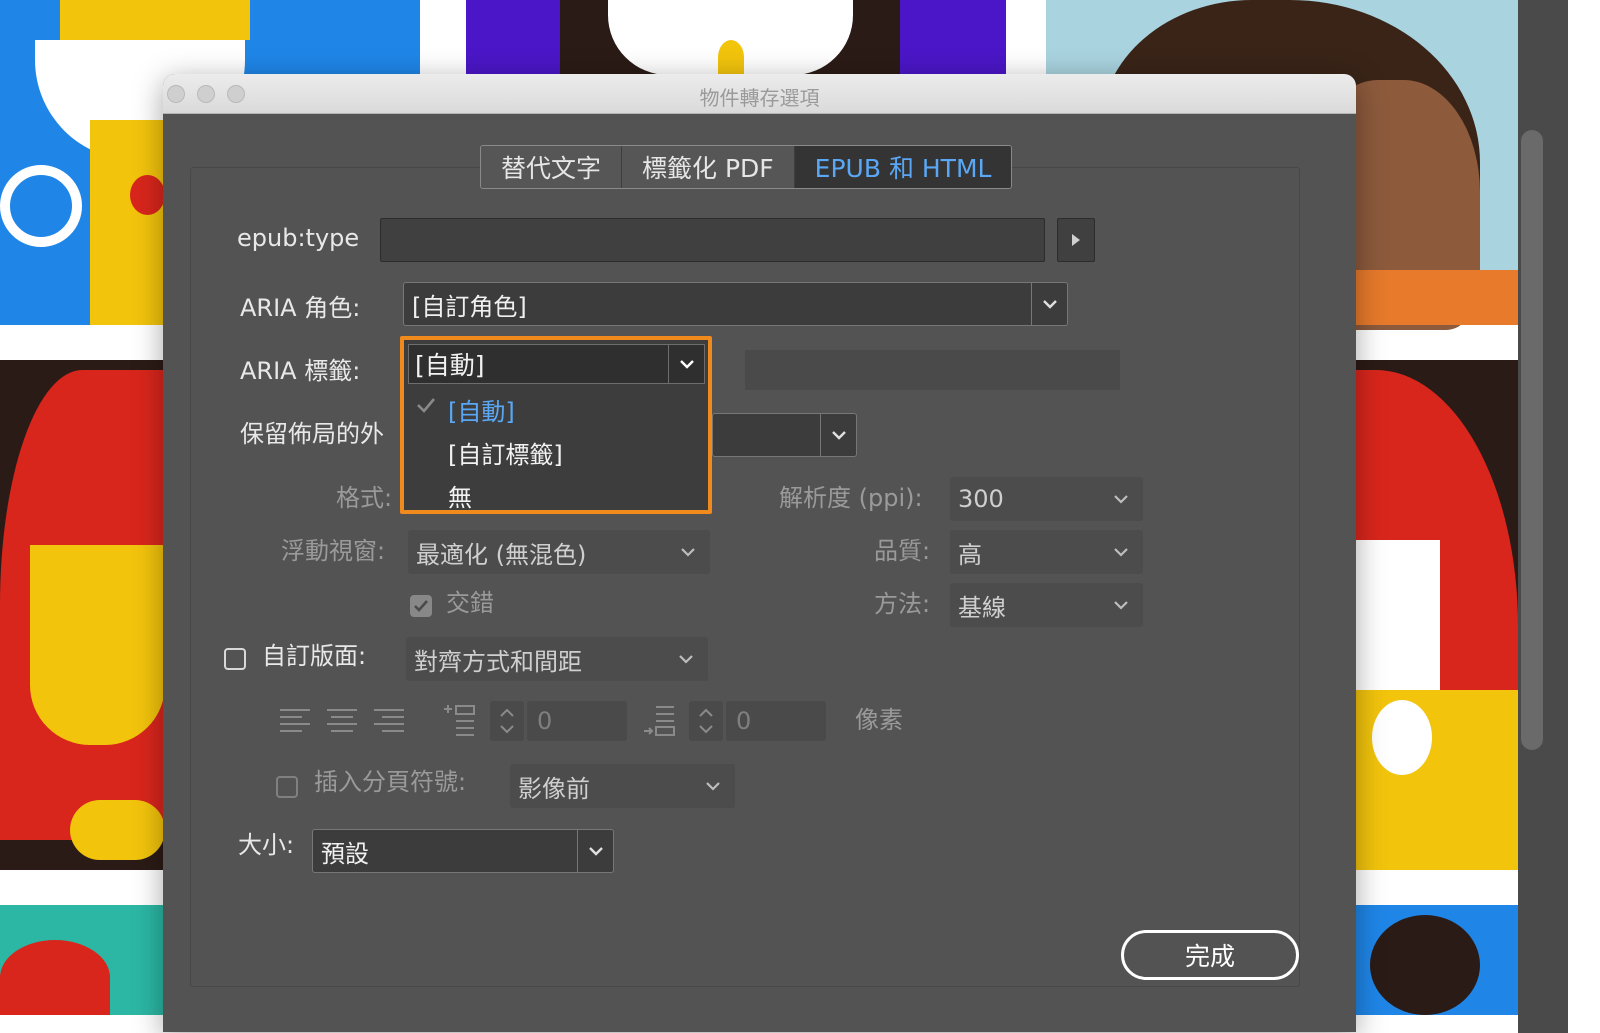 This screenshot has width=1600, height=1033. Describe the element at coordinates (903, 167) in the screenshot. I see `tab-epub-html: EPUB 和 HTML` at that location.